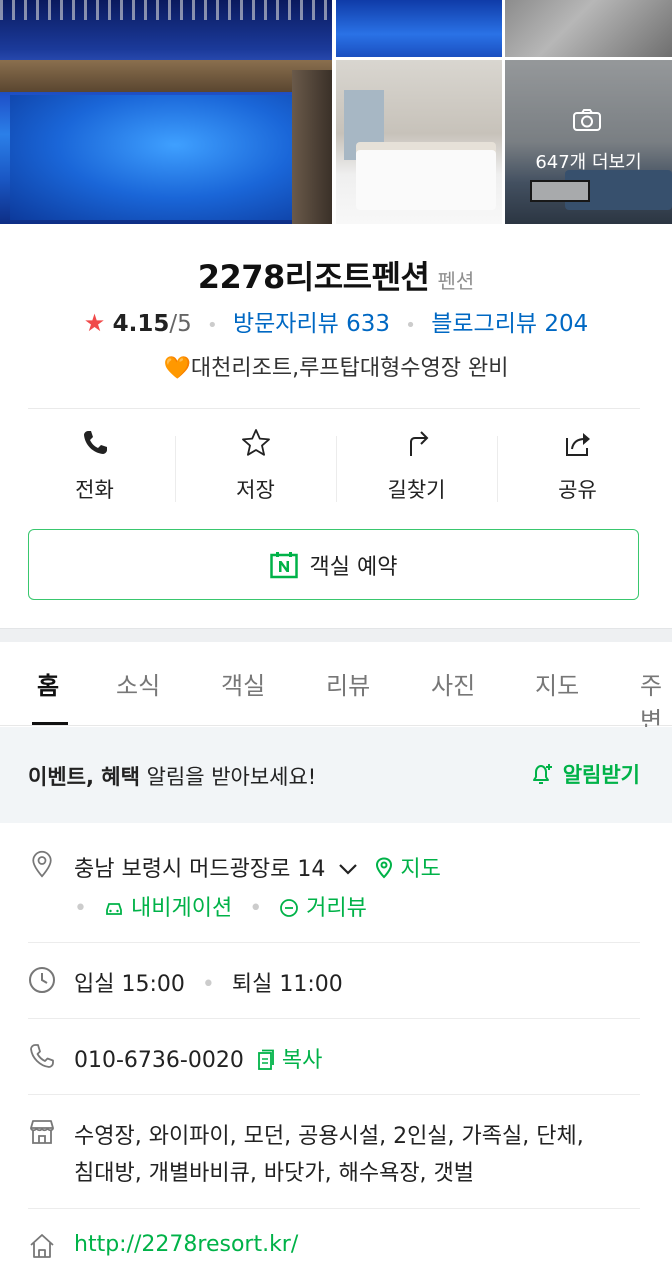 The image size is (672, 1266). I want to click on tab-bar: 홈 소식 객실 리뷰 사진 지도 주변, so click(336, 688).